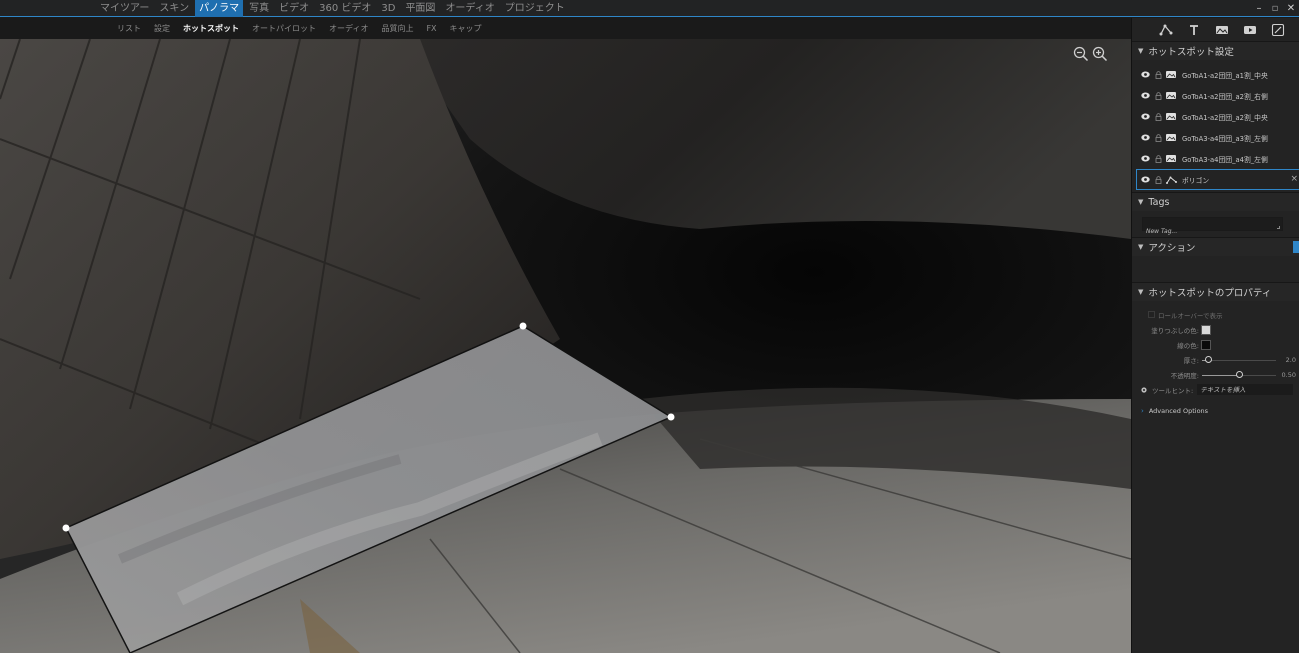 The image size is (1299, 653). I want to click on zoom-out-icon, so click(1081, 54).